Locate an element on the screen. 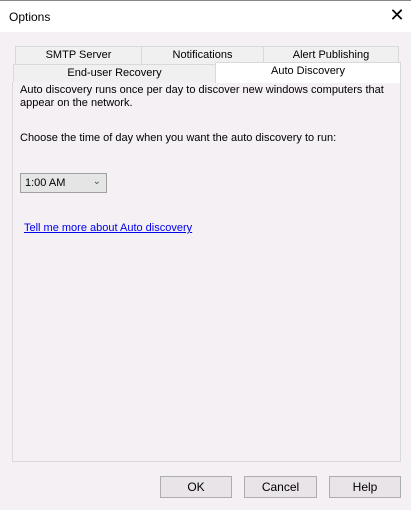  auto-discovery-help-link: Tell me more about Auto discovery is located at coordinates (108, 228).